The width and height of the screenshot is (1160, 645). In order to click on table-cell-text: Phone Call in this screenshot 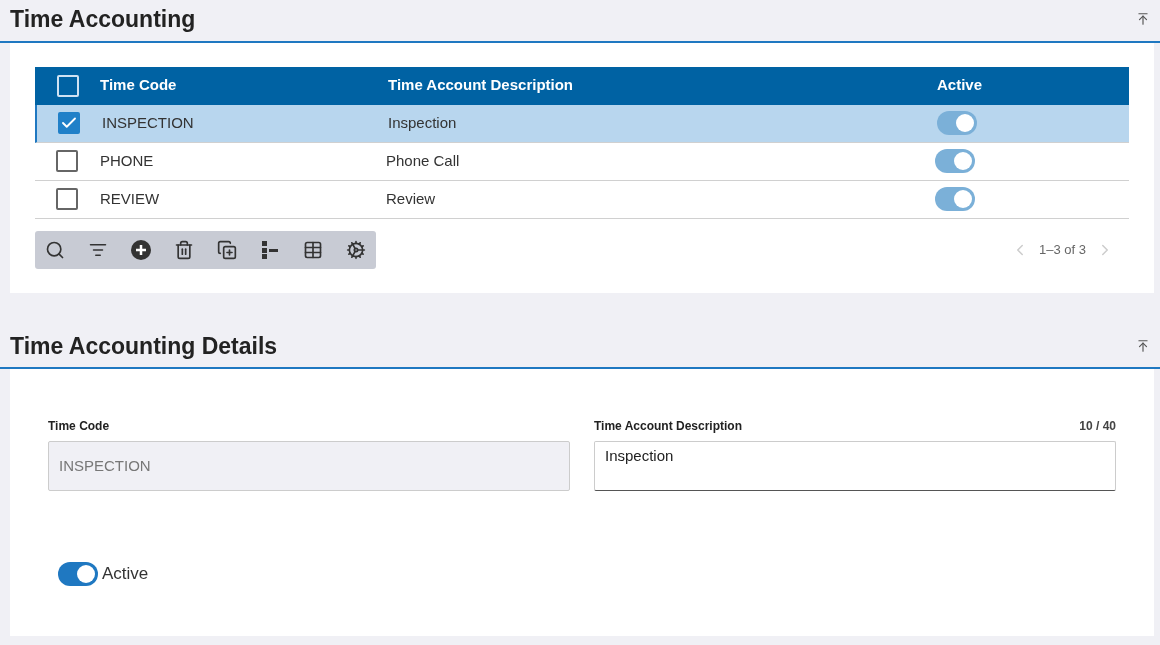, I will do `click(423, 160)`.